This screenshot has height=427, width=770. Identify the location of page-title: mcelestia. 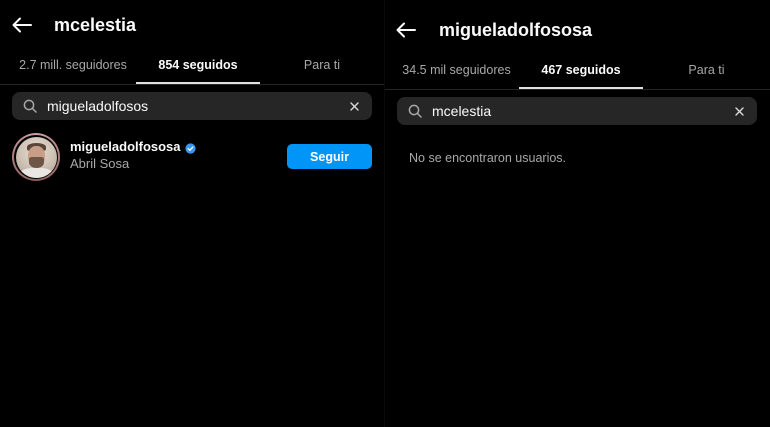
(95, 24).